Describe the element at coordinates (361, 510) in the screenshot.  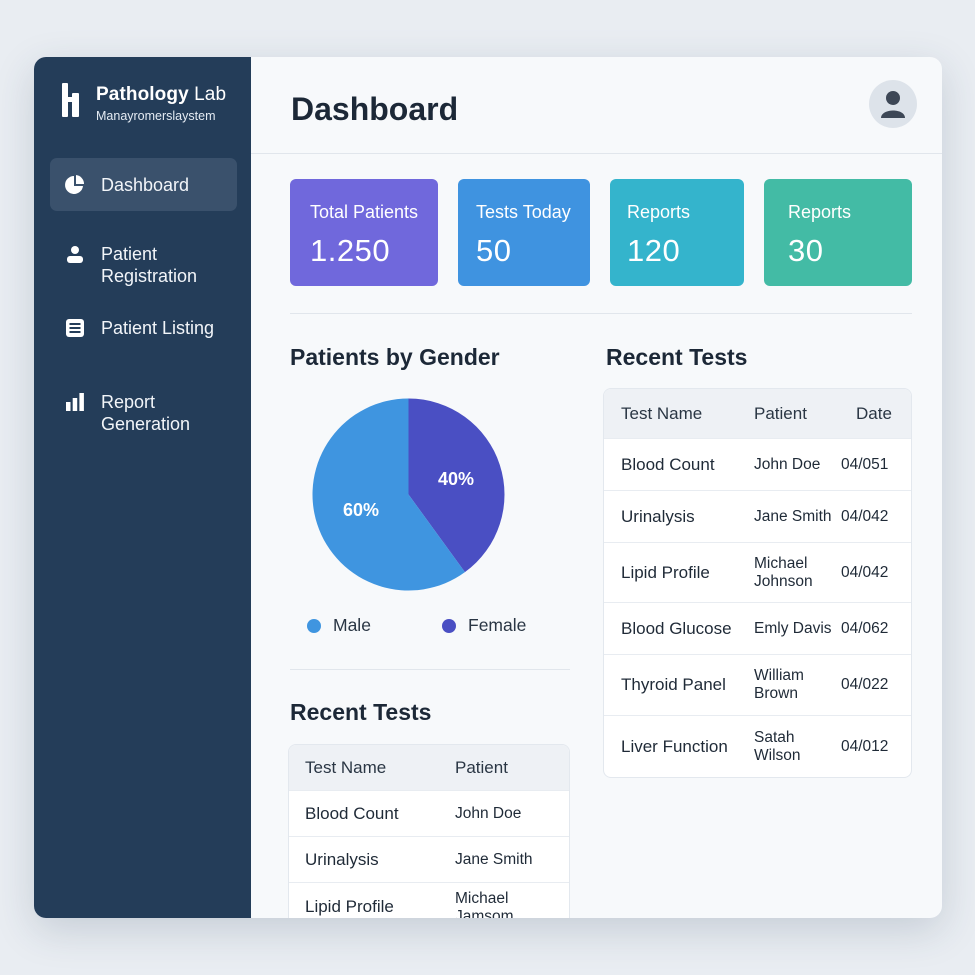
I see `pie-label-male: 60%` at that location.